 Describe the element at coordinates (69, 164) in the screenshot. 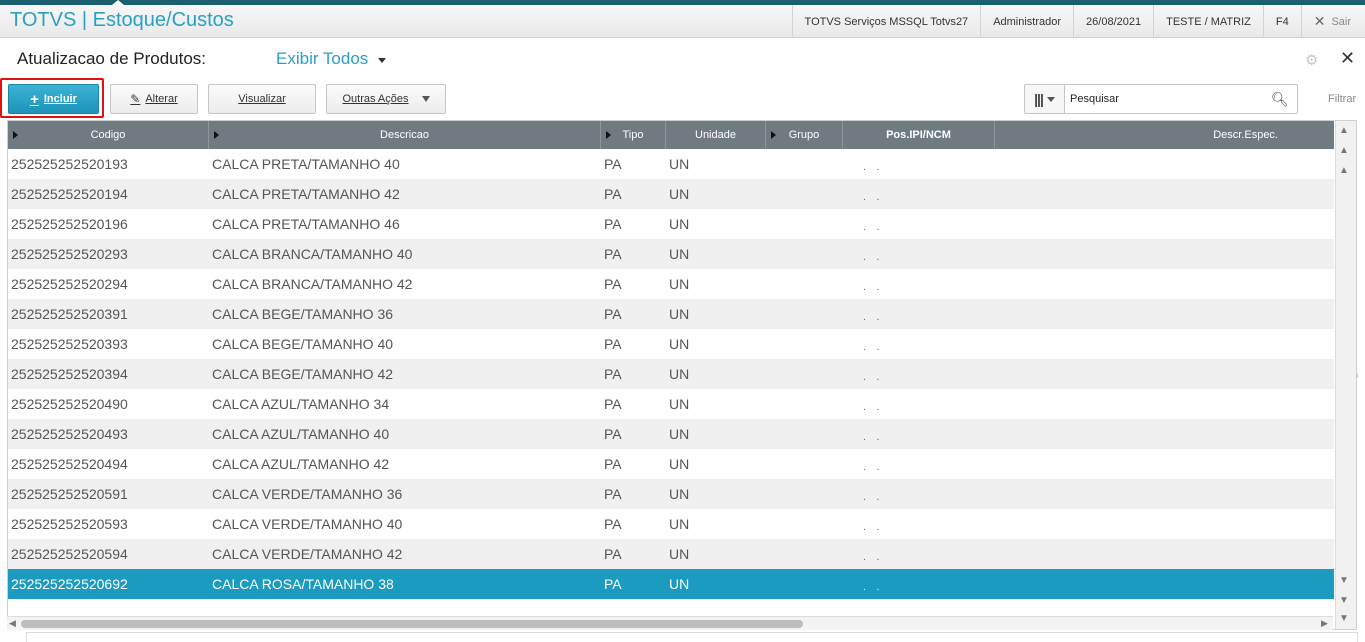

I see `cell-codigo: 252525252520193` at that location.